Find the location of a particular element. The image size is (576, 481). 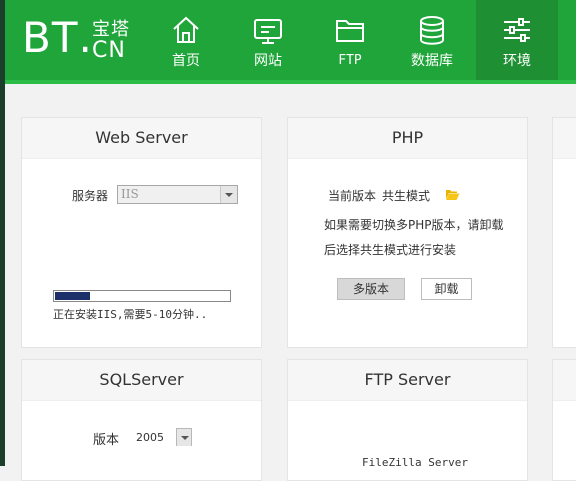

monitor-icon is located at coordinates (268, 31).